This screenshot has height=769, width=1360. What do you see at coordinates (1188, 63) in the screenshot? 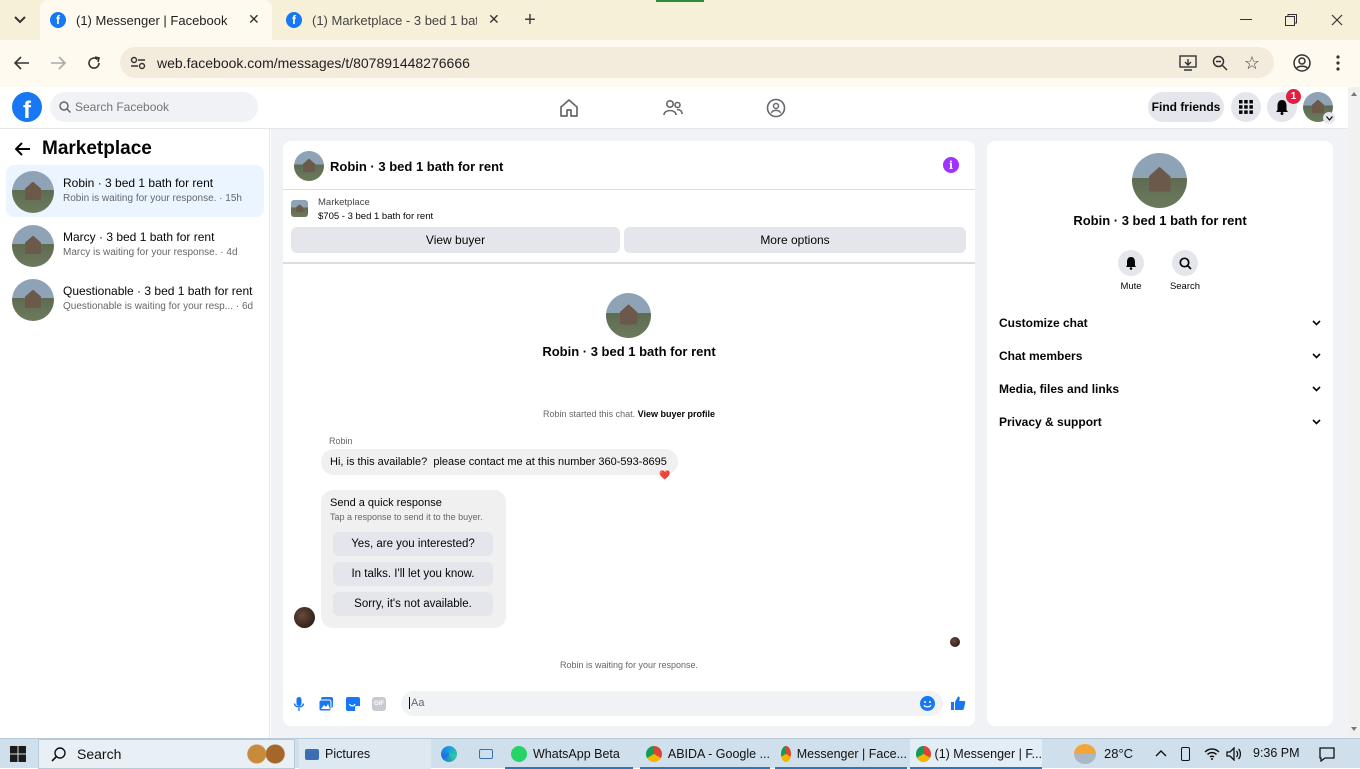
I see `install-app-icon` at bounding box center [1188, 63].